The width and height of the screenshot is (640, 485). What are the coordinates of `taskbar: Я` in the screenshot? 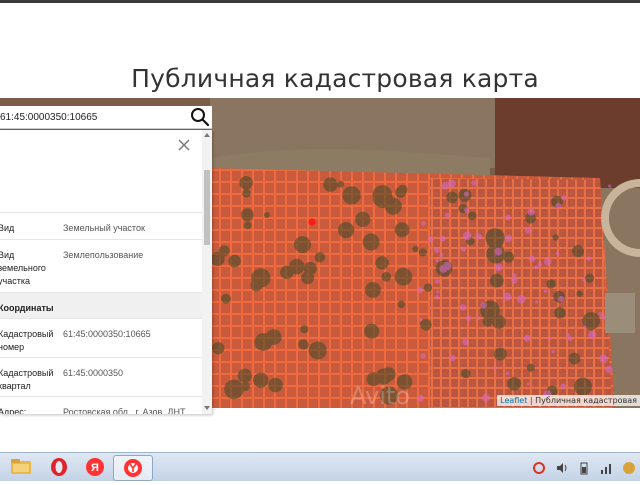 It's located at (320, 466).